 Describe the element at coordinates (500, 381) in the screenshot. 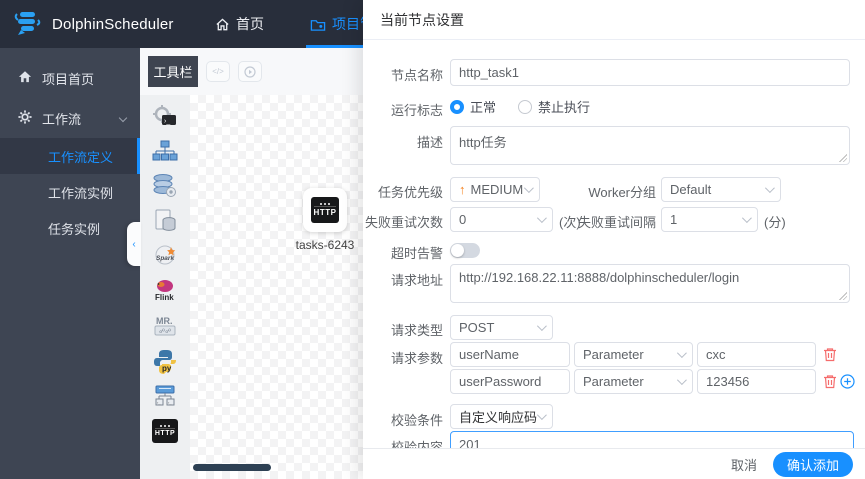

I see `param-name-value: userPassword` at that location.